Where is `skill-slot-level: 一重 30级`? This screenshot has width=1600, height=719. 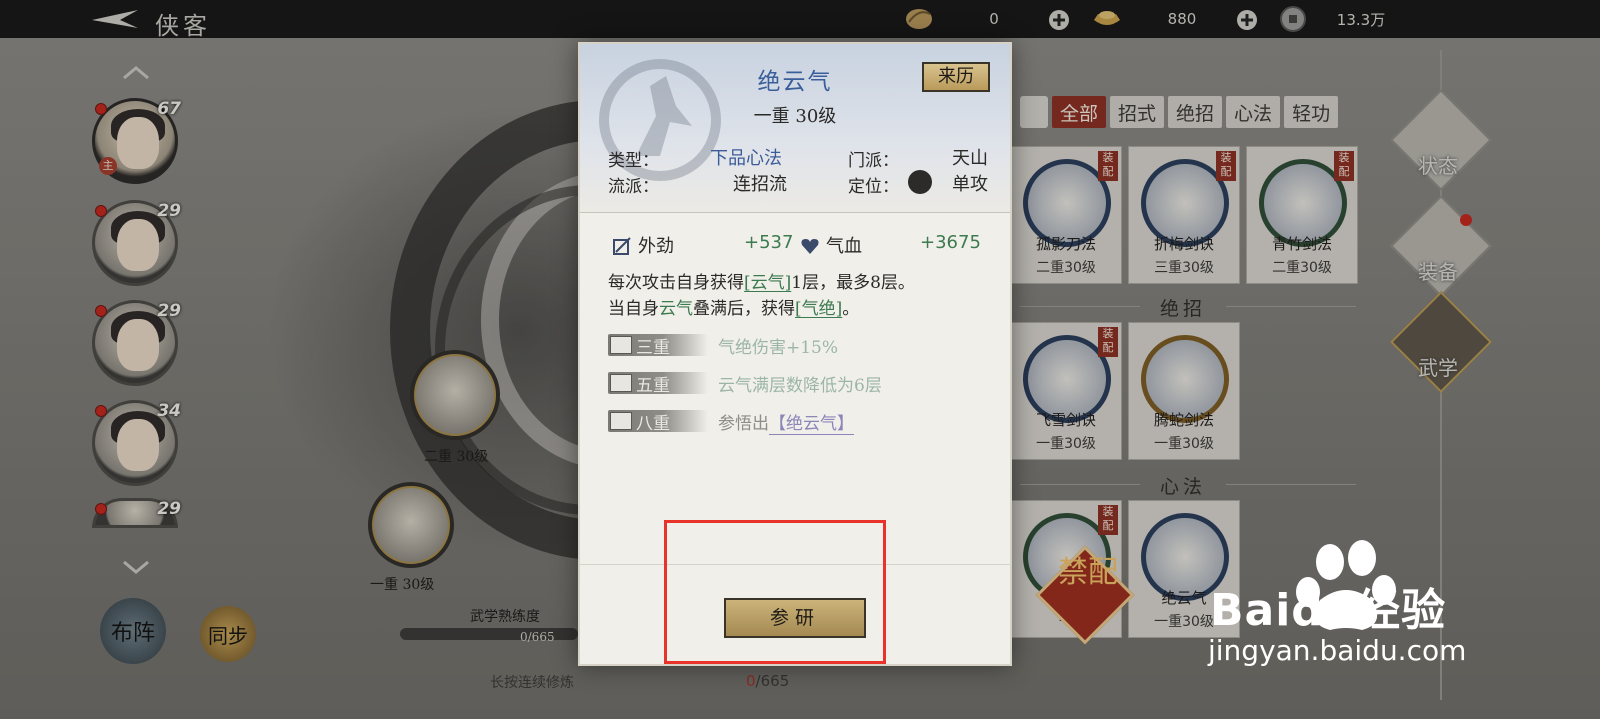
skill-slot-level: 一重 30级 is located at coordinates (402, 585).